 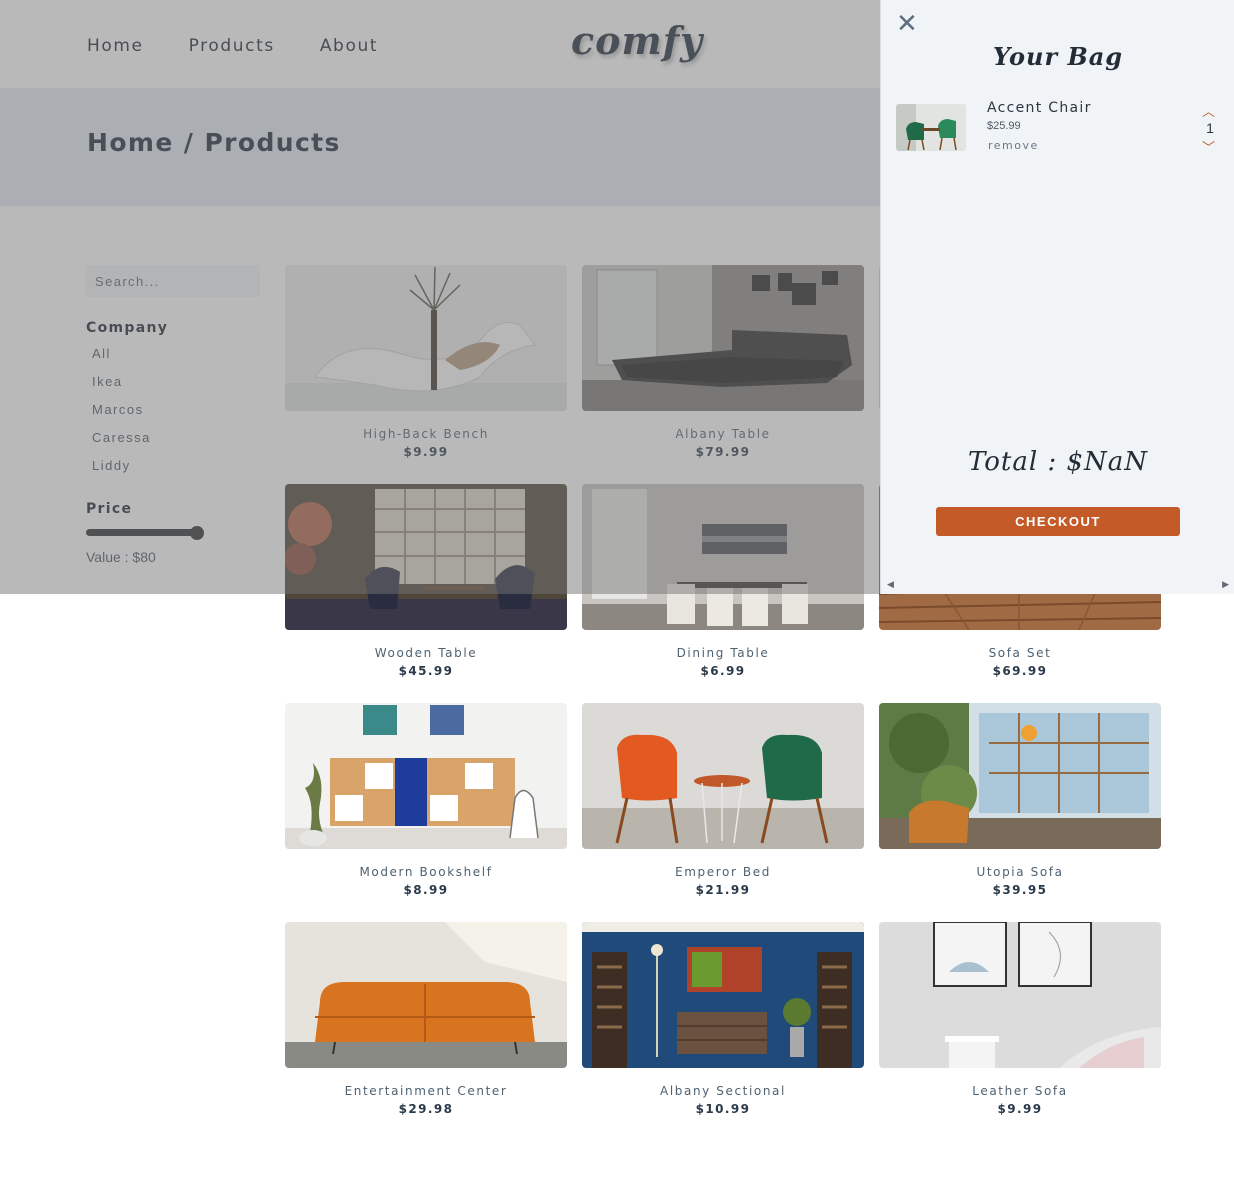 I want to click on product-name: Wooden Table, so click(x=426, y=653).